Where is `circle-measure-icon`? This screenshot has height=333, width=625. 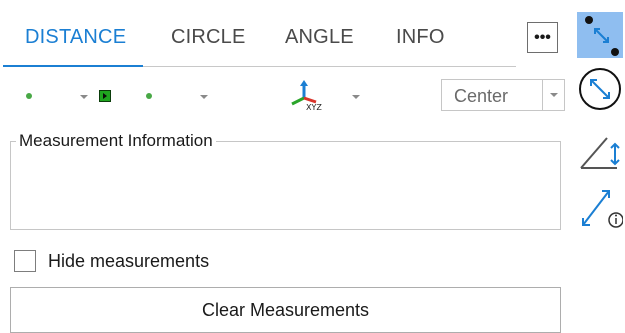 circle-measure-icon is located at coordinates (600, 89).